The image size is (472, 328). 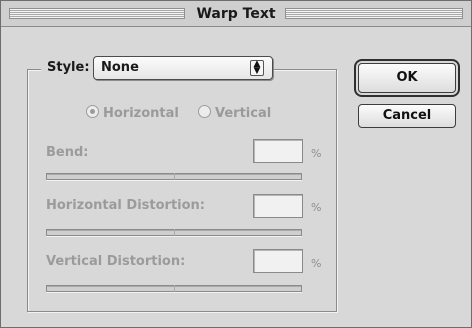 What do you see at coordinates (278, 151) in the screenshot?
I see `bend-field` at bounding box center [278, 151].